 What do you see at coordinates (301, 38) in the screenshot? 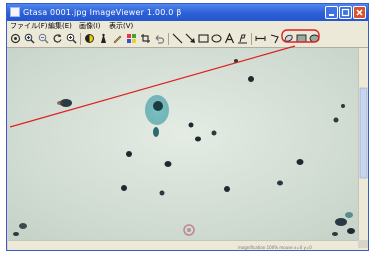
I see `rectangle-select-icon` at bounding box center [301, 38].